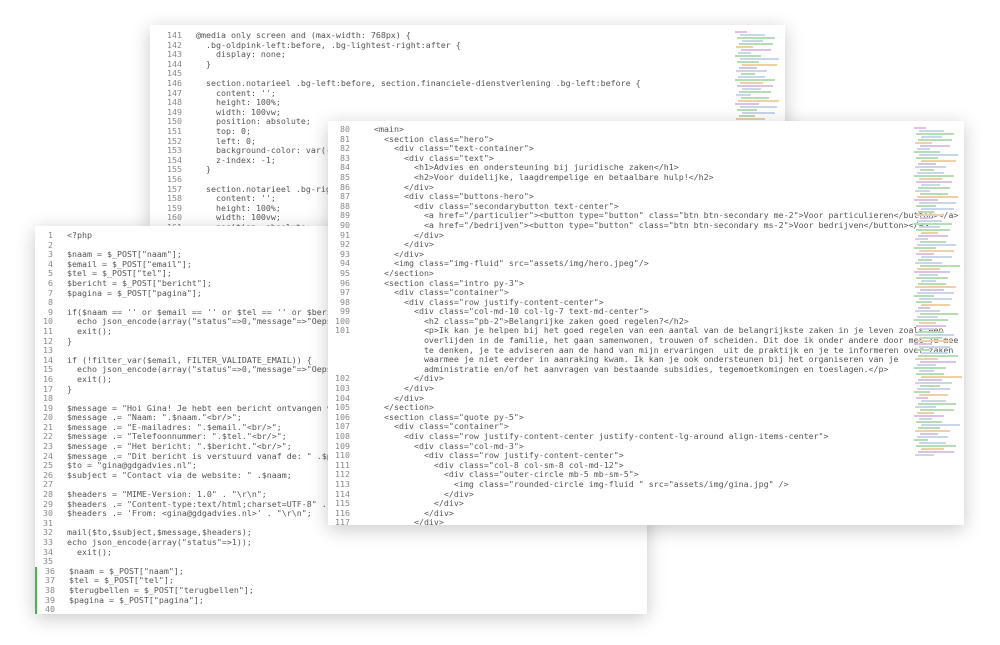 This screenshot has height=645, width=1000. What do you see at coordinates (341, 552) in the screenshot?
I see `code-line: 34 exit();` at bounding box center [341, 552].